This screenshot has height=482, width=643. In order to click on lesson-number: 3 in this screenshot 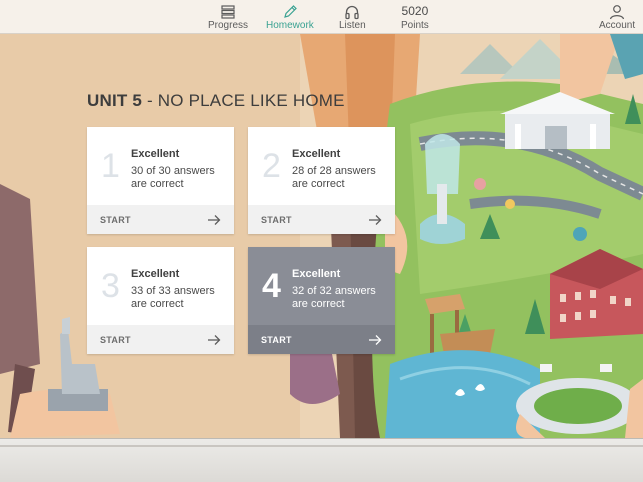, I will do `click(110, 286)`.